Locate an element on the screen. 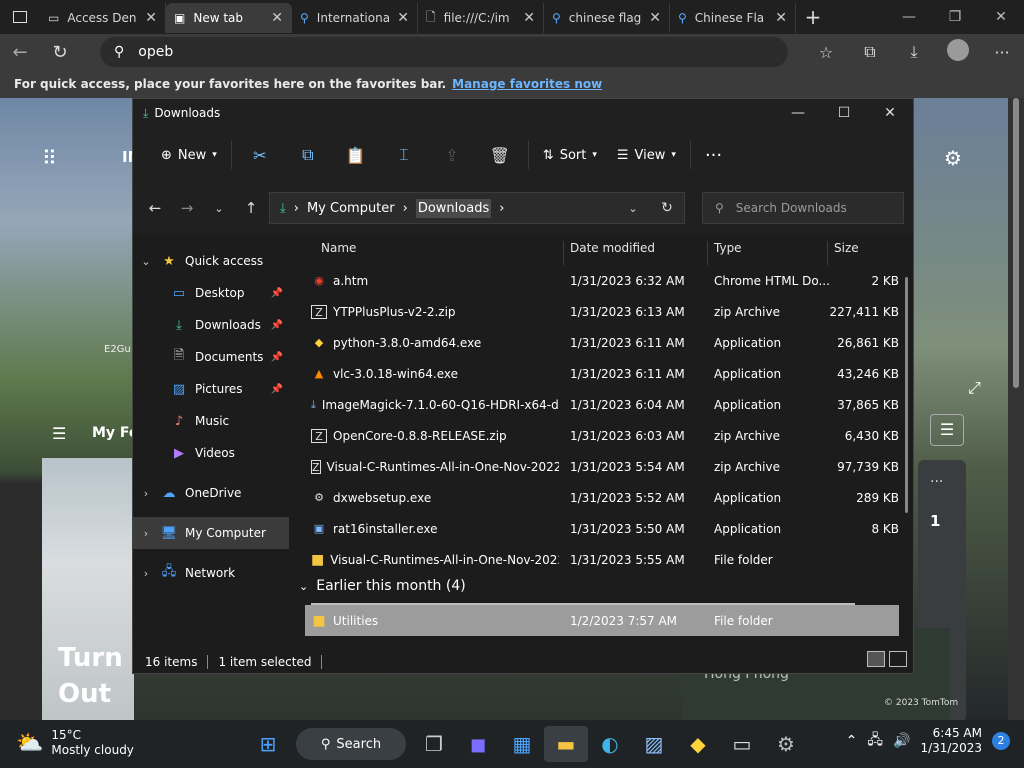 The height and width of the screenshot is (768, 1024). sidebar-item-videos: ▶ Videos is located at coordinates (211, 453).